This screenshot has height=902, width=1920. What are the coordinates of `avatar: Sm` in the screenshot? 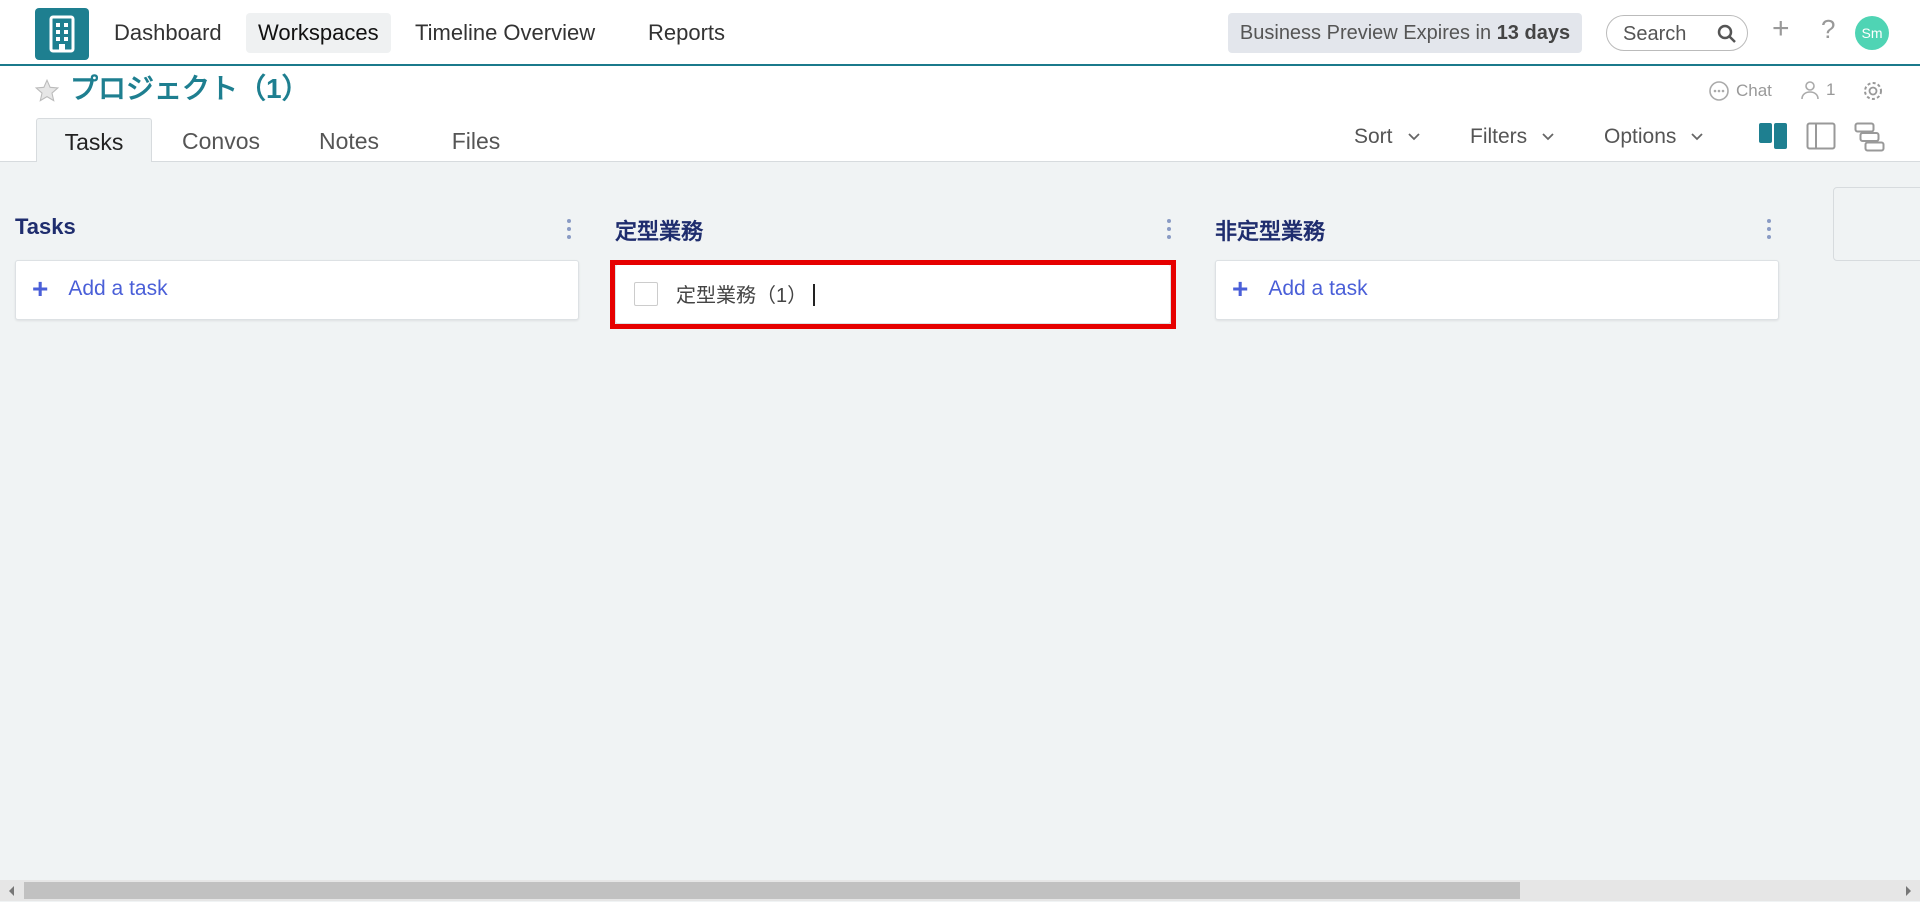 It's located at (1872, 33).